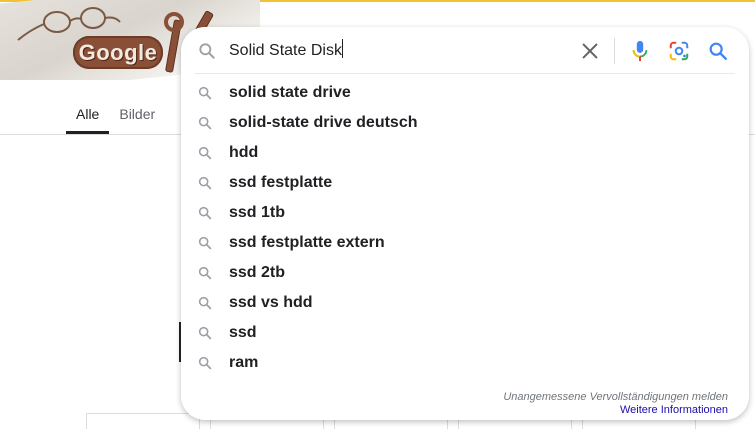  Describe the element at coordinates (323, 122) in the screenshot. I see `suggestion-text: solid-state drive deutsch` at that location.